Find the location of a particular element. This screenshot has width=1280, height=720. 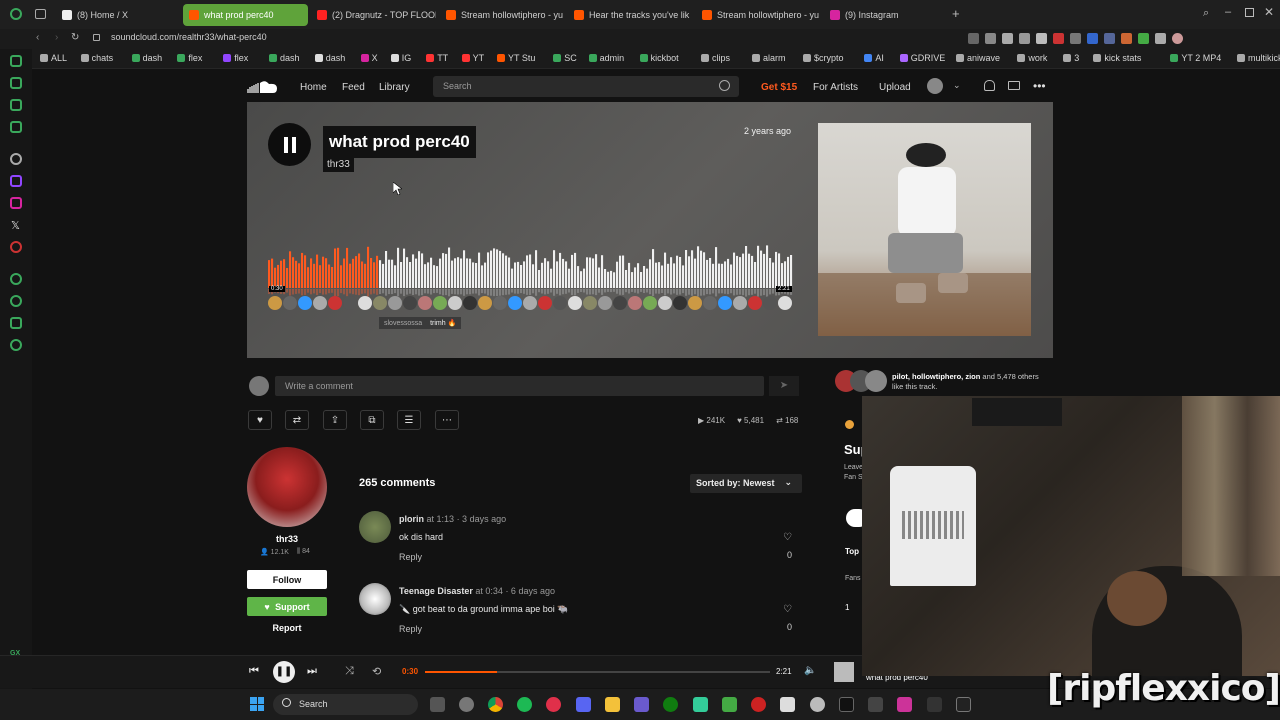

repeat-icon: ⟲ is located at coordinates (376, 671).